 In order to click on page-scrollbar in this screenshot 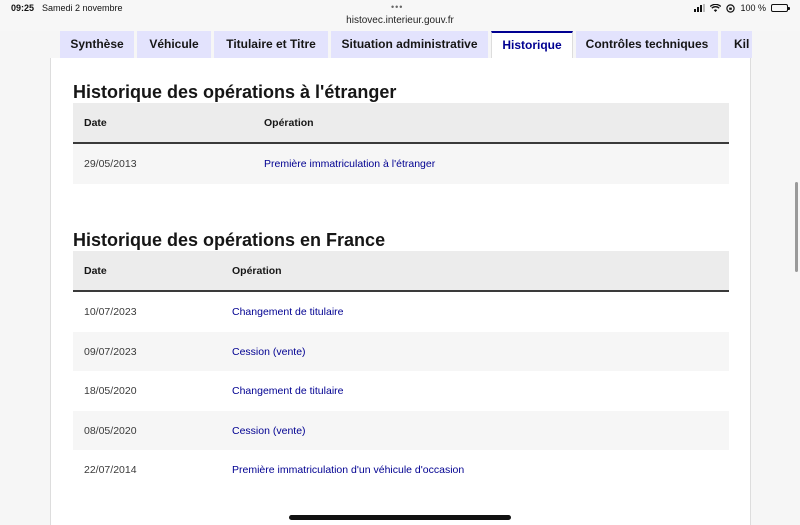, I will do `click(796, 227)`.